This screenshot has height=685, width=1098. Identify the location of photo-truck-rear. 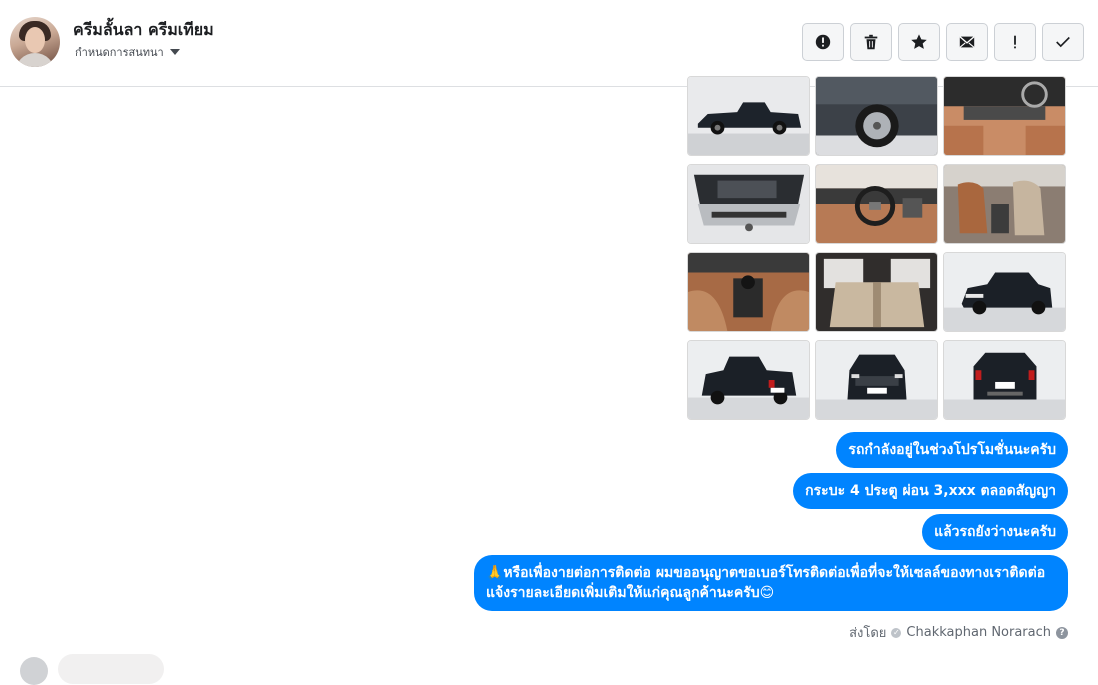
(1004, 380).